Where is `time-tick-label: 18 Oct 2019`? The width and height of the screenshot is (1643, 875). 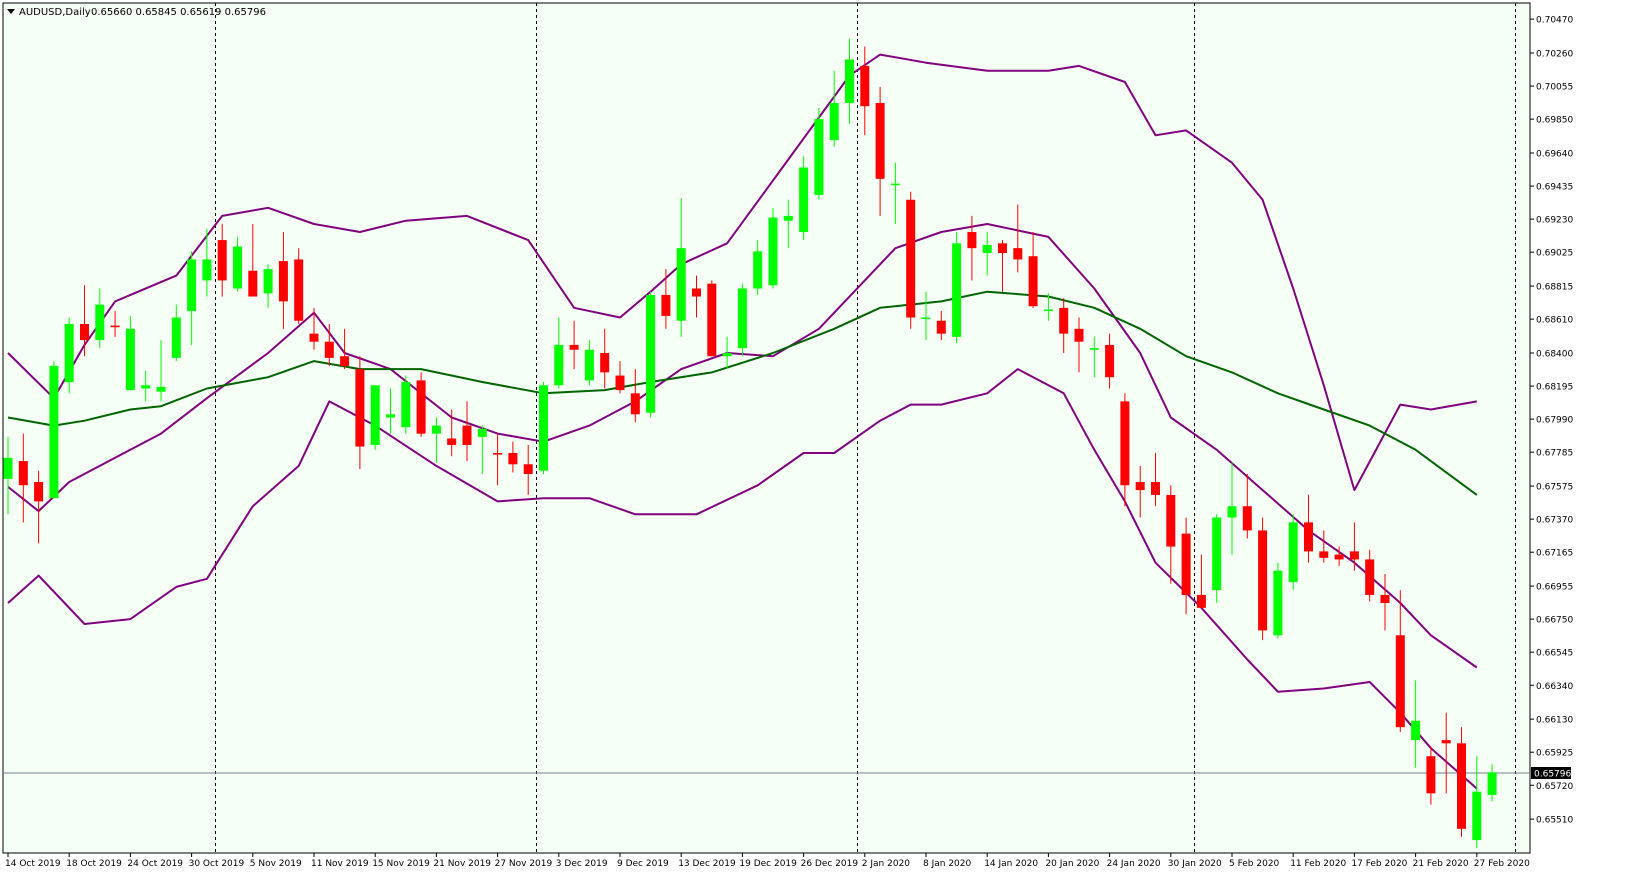 time-tick-label: 18 Oct 2019 is located at coordinates (94, 864).